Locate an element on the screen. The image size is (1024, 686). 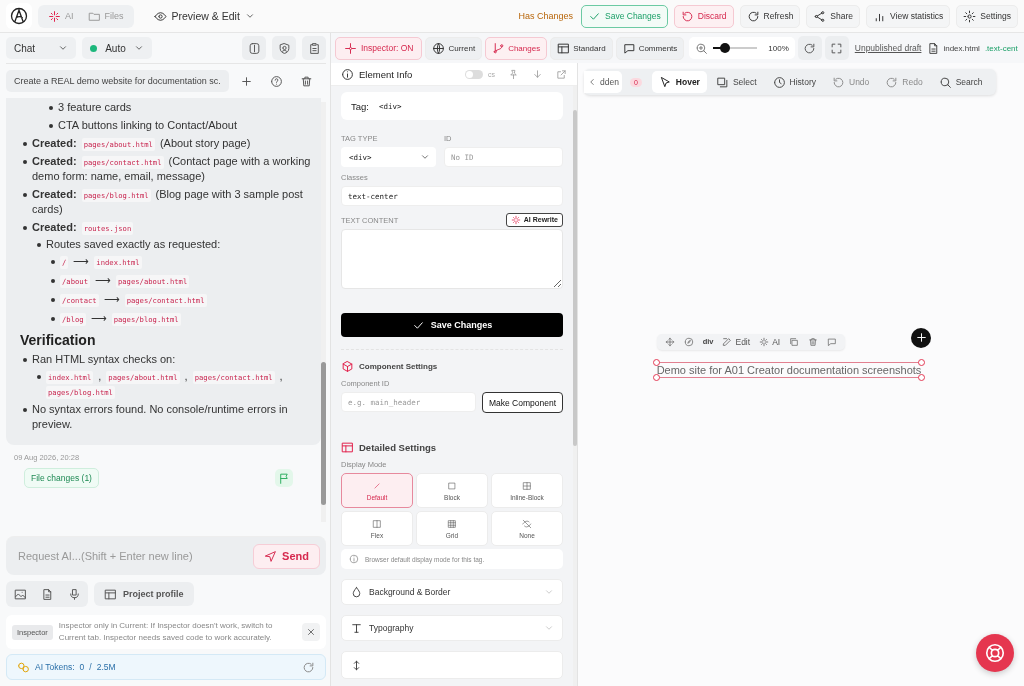
message-heading: Verification is located at coordinates (58, 340).